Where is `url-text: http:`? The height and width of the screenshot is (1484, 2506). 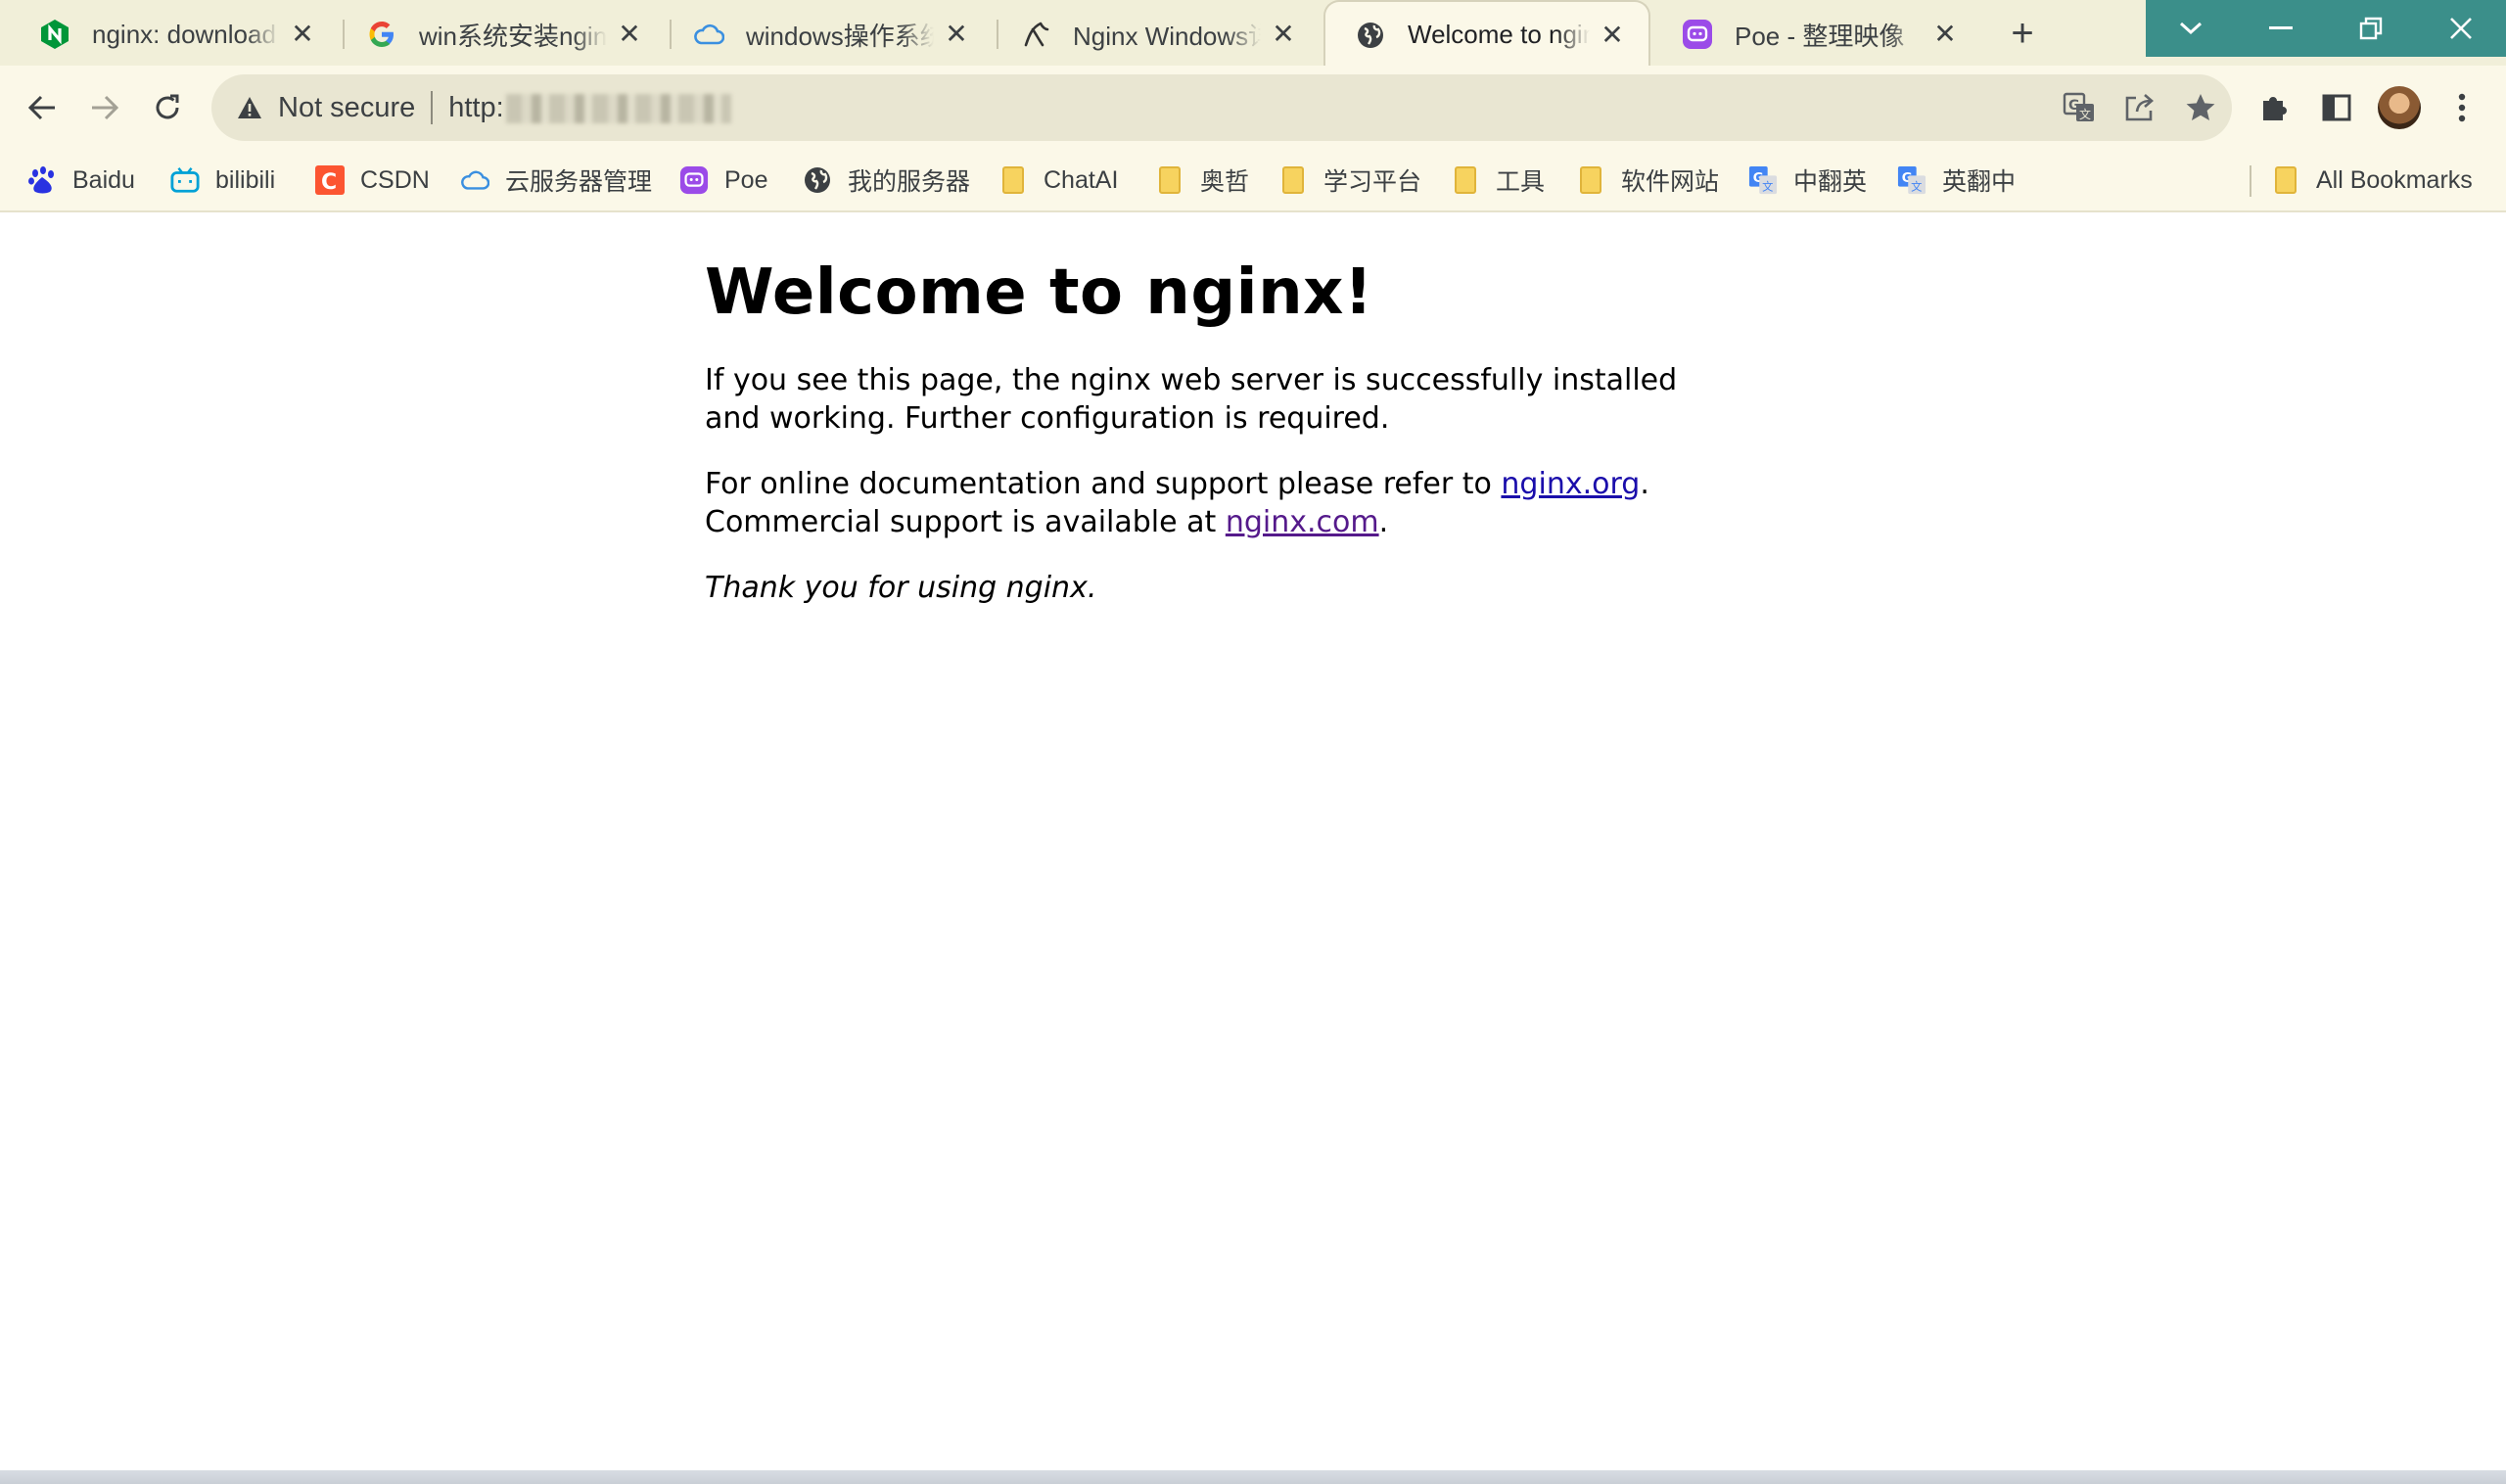
url-text: http: is located at coordinates (589, 107).